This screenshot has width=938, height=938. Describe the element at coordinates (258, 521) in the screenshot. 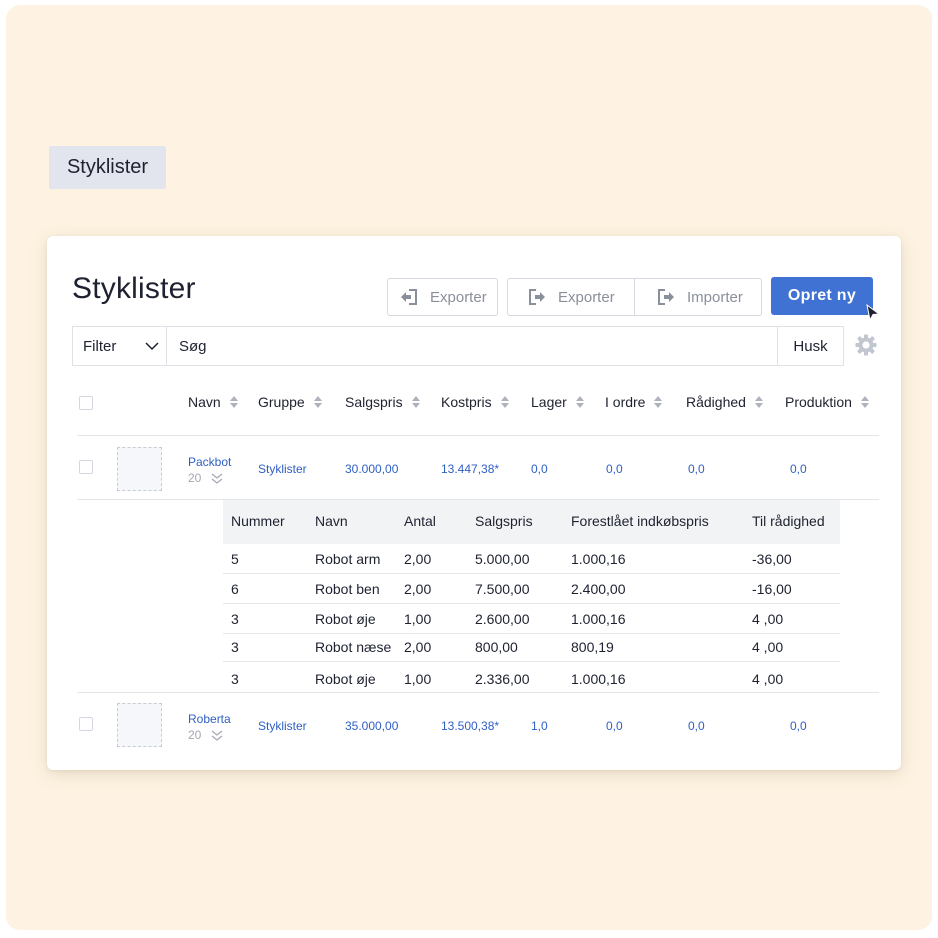

I see `sub-header-number: Nummer` at that location.